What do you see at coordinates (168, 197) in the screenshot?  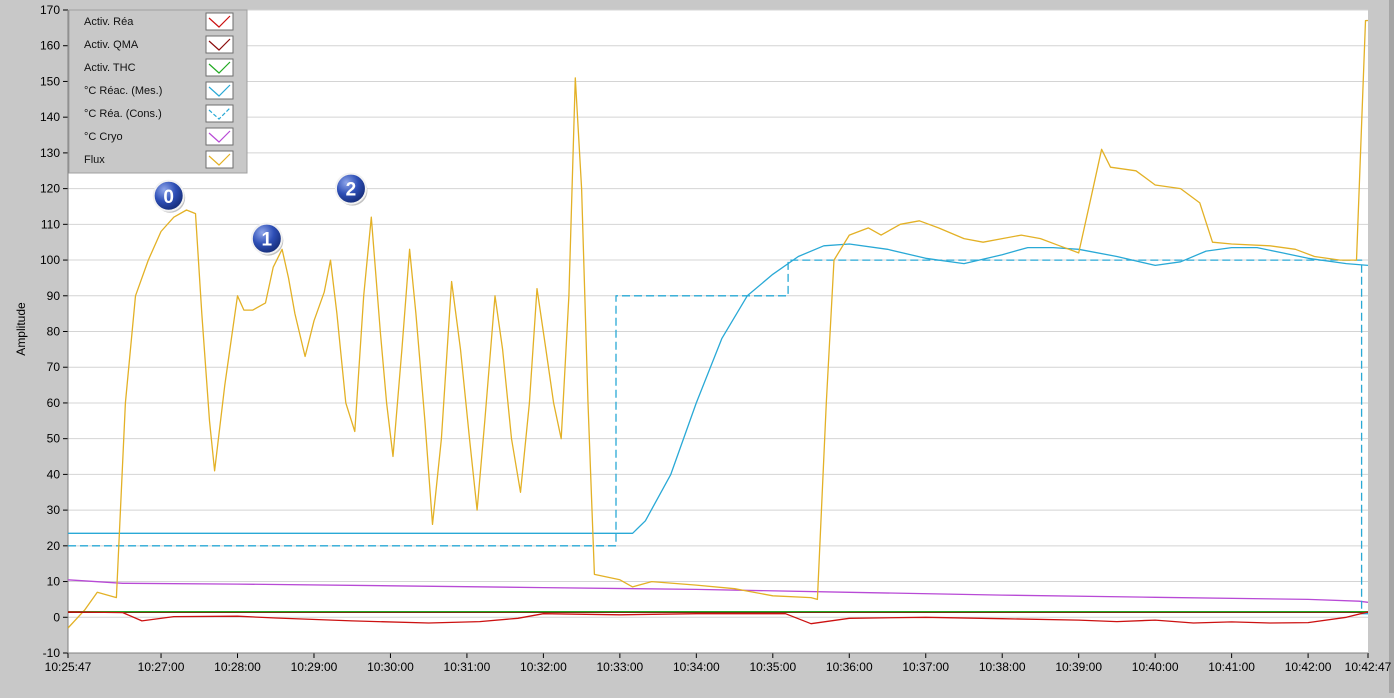 I see `annotation-label: 0` at bounding box center [168, 197].